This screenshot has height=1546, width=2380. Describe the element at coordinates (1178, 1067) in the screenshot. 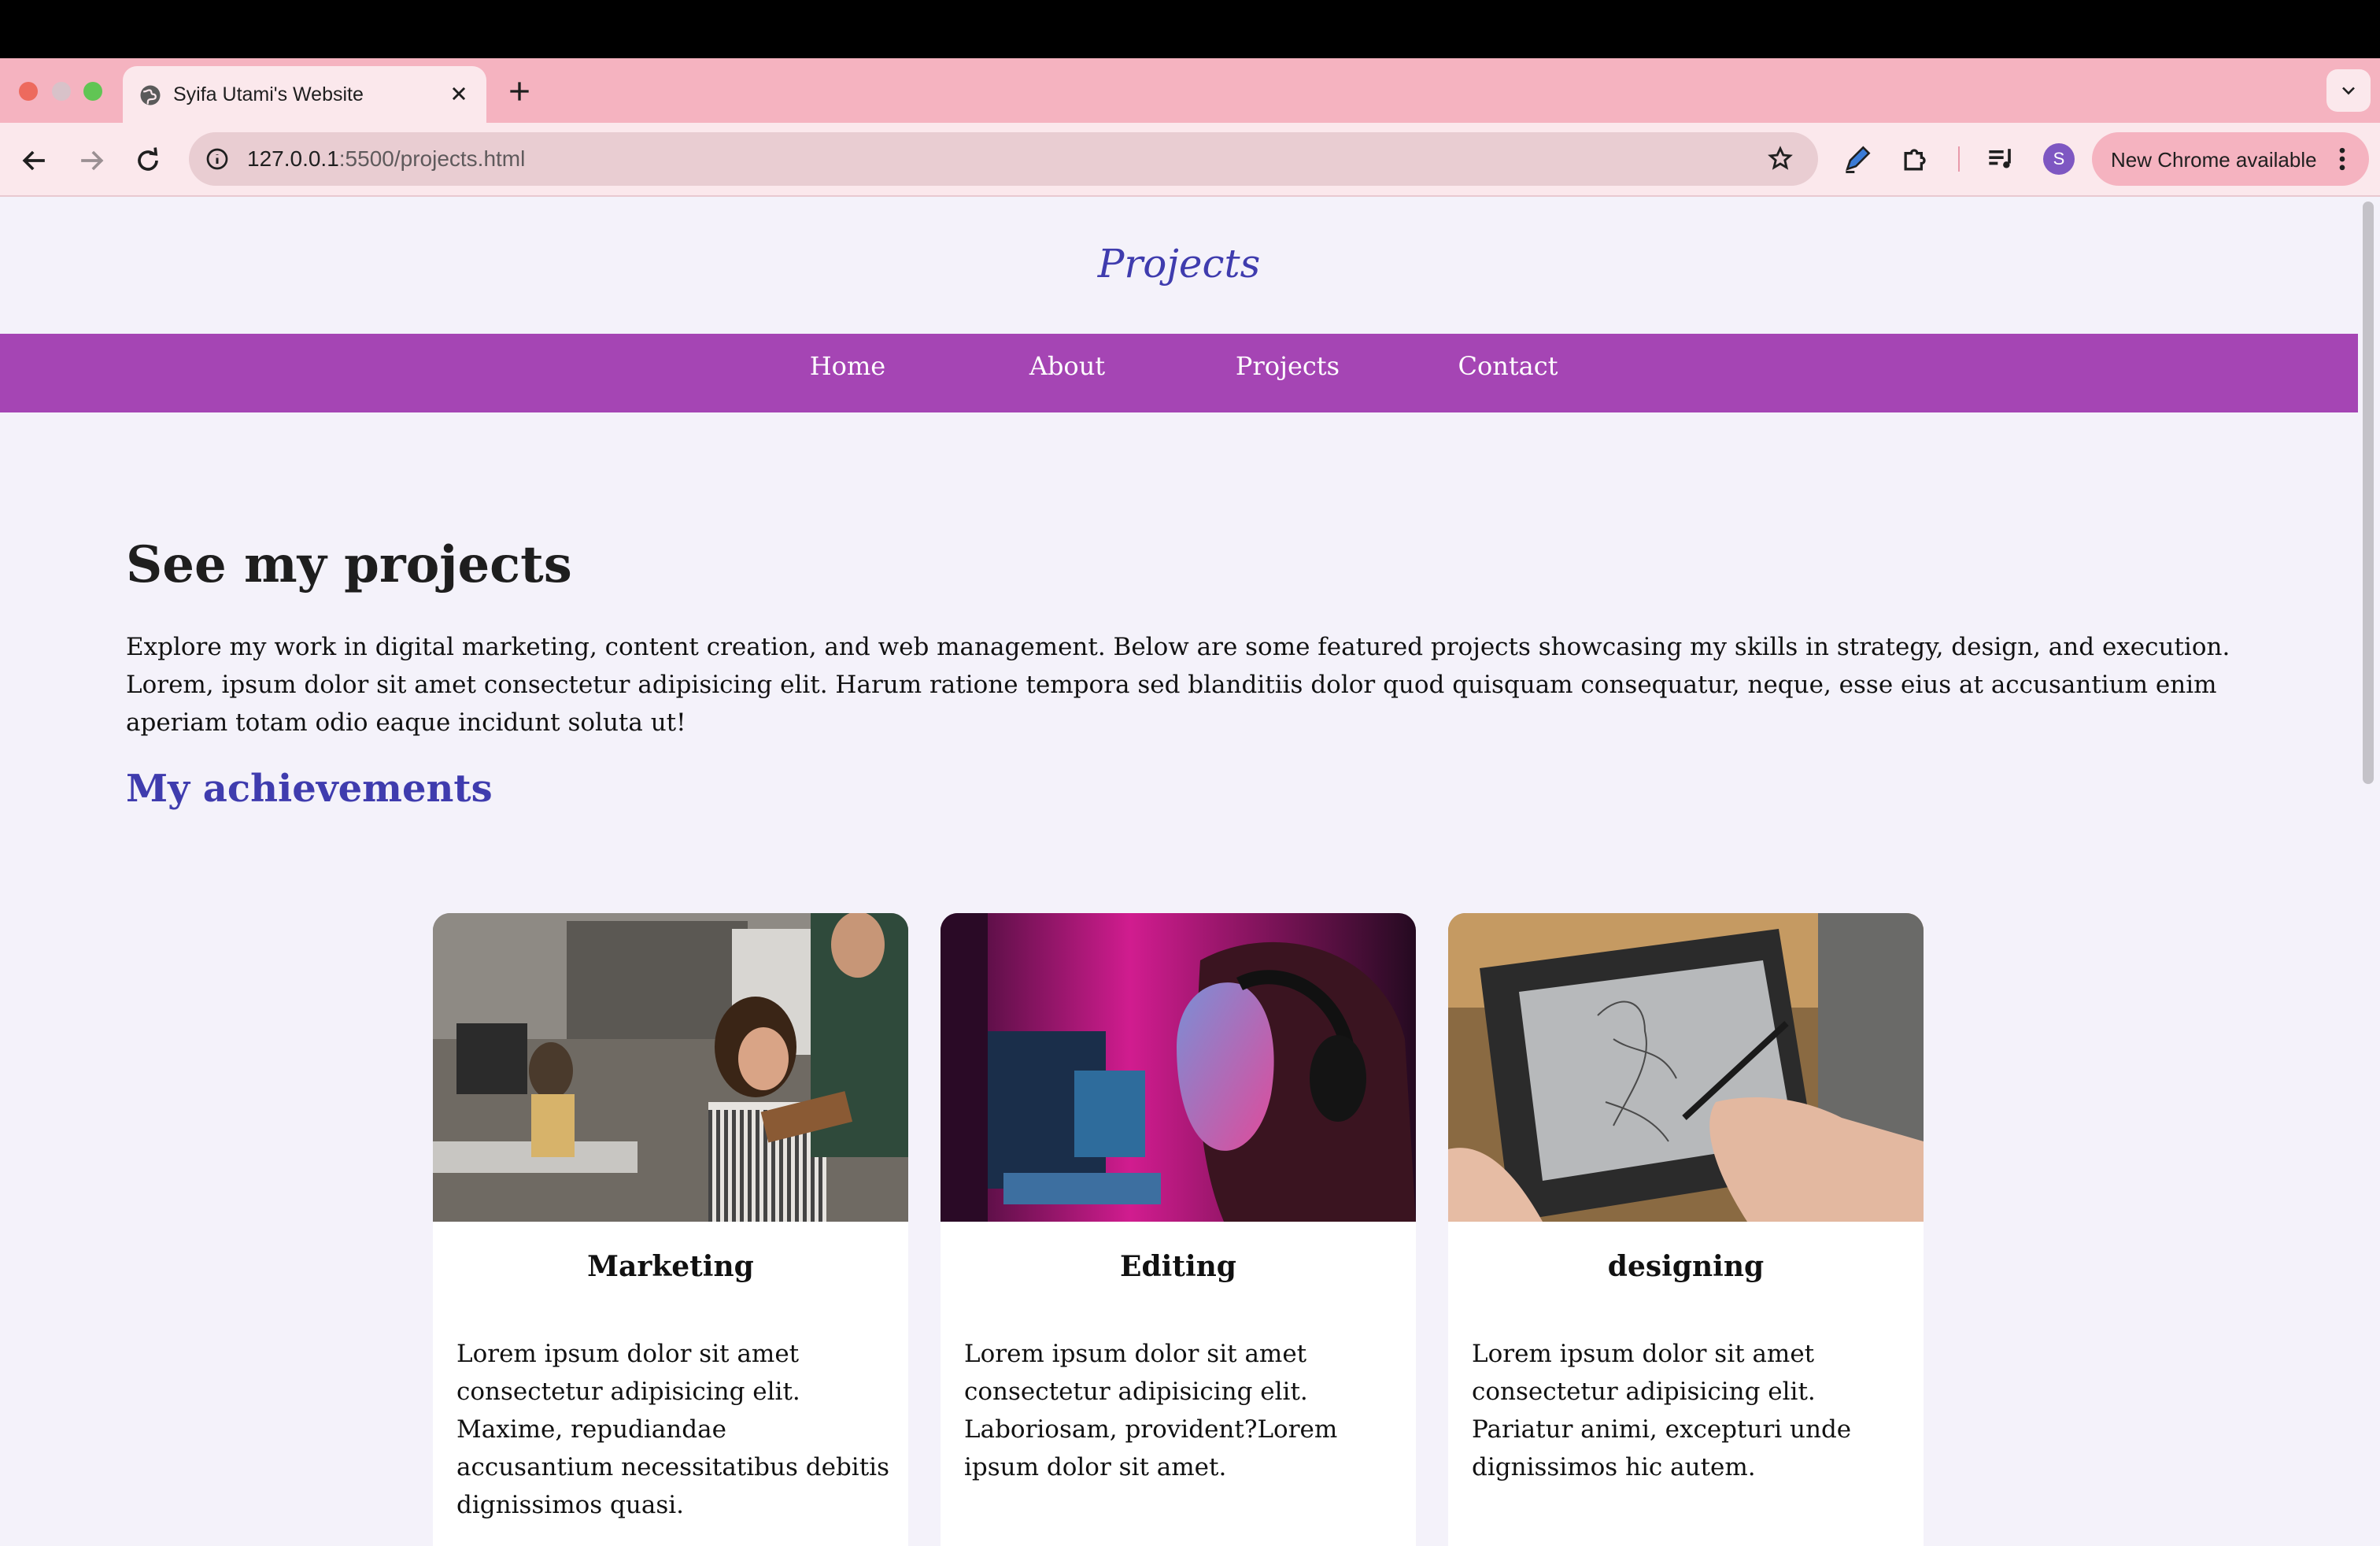

I see `editing-photo` at that location.